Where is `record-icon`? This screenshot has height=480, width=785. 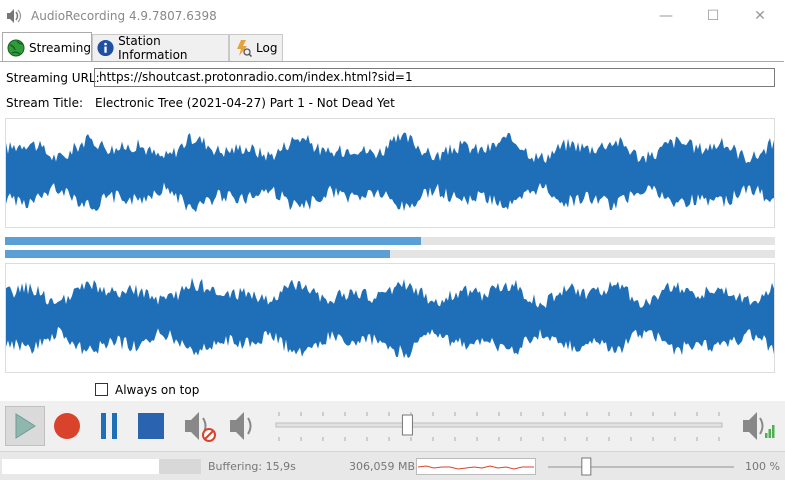
record-icon is located at coordinates (67, 426).